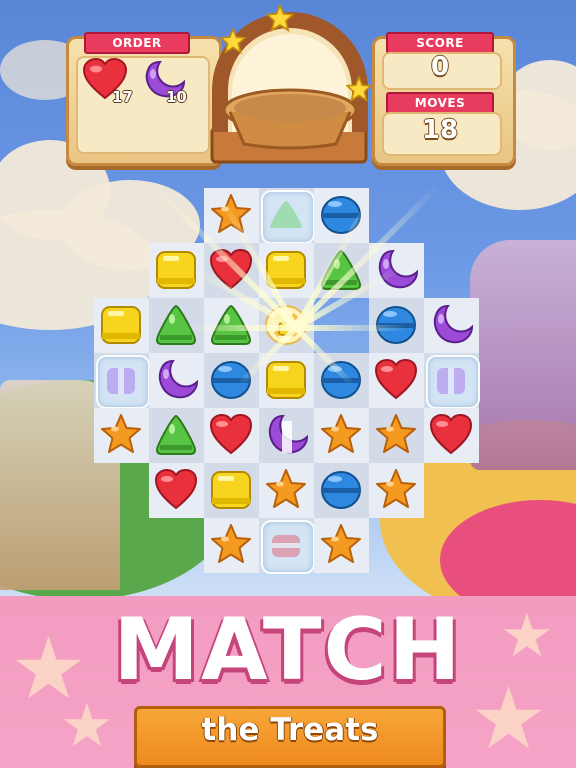  What do you see at coordinates (290, 730) in the screenshot?
I see `banner-subtitle: the Treats` at bounding box center [290, 730].